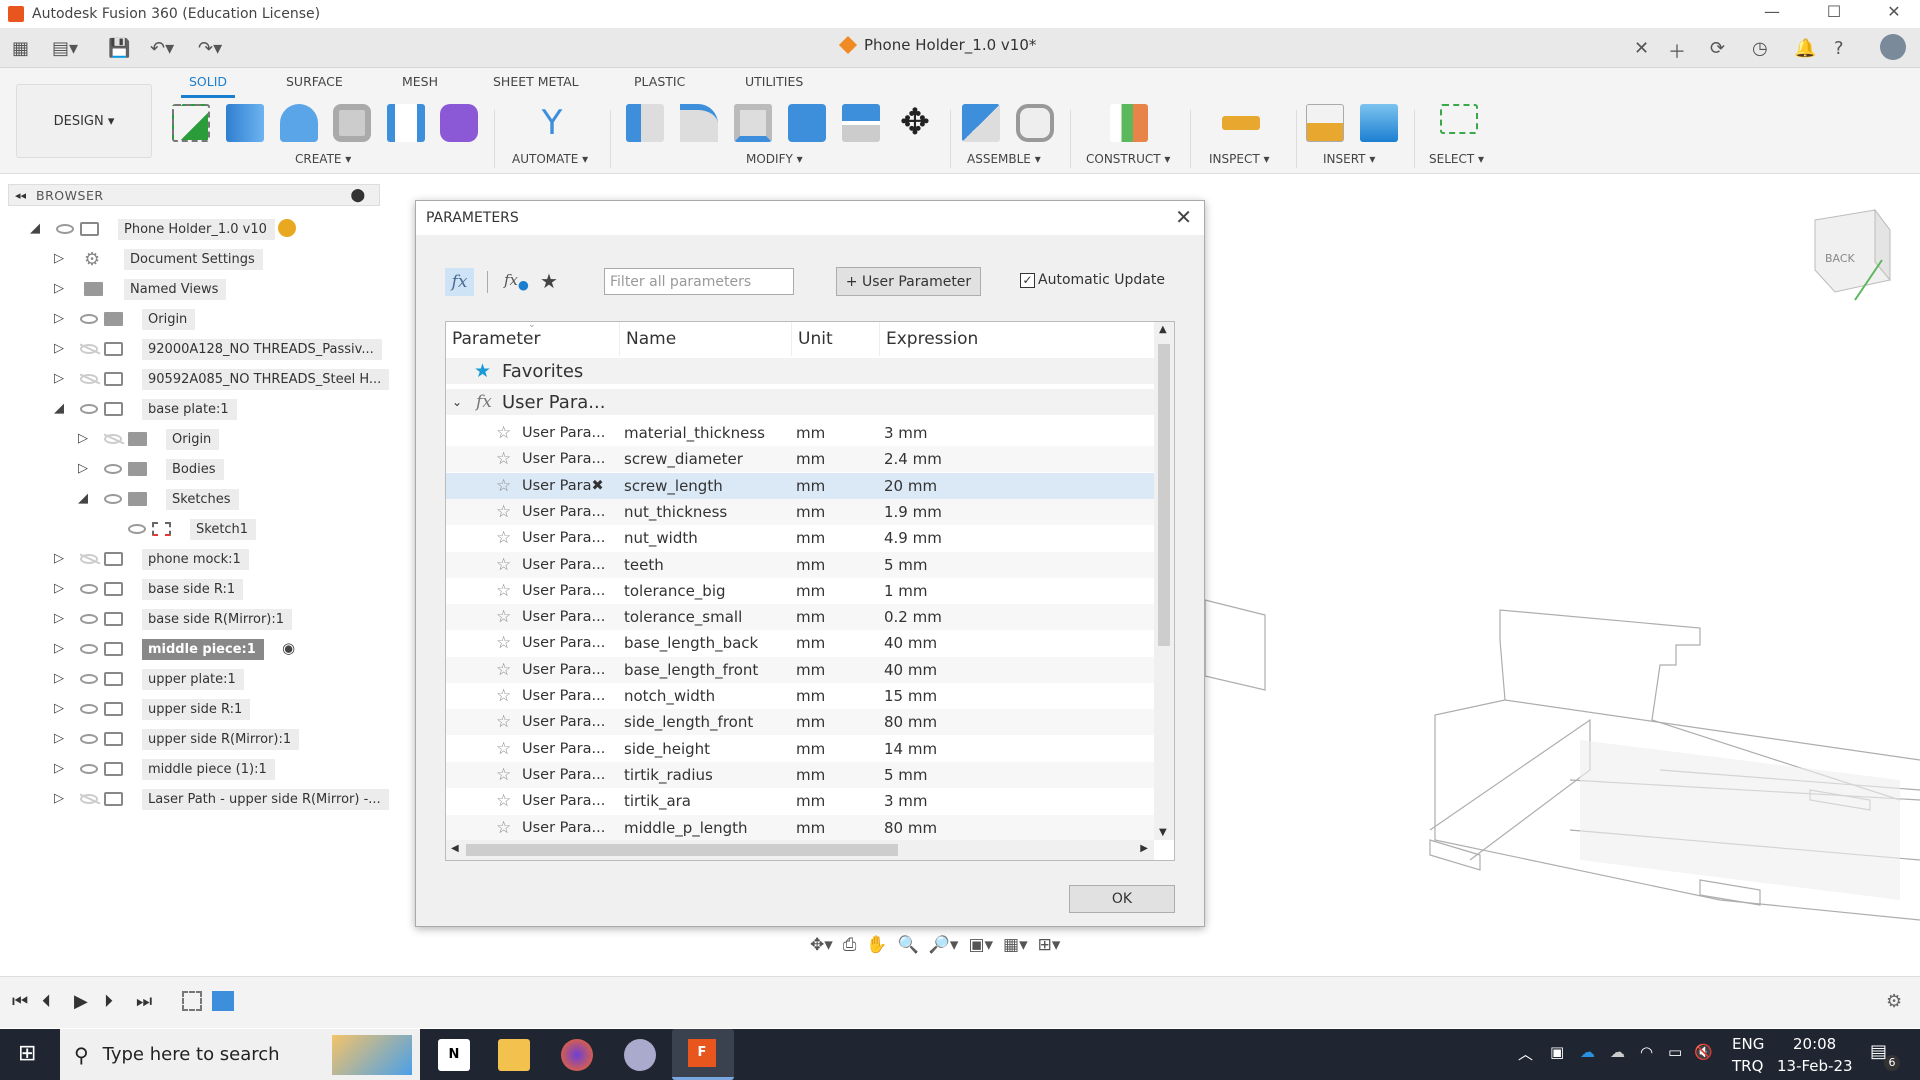  What do you see at coordinates (800, 511) in the screenshot?
I see `parameter-row: ☆ User Para... nut_thickness mm 1.9 mm` at bounding box center [800, 511].